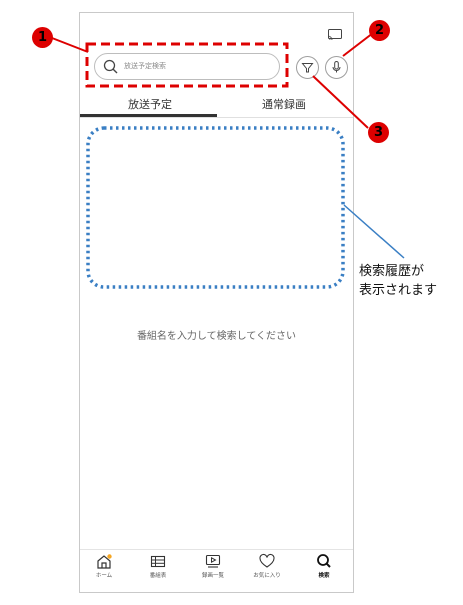 Image resolution: width=463 pixels, height=605 pixels. What do you see at coordinates (374, 231) in the screenshot?
I see `history-note-leader` at bounding box center [374, 231].